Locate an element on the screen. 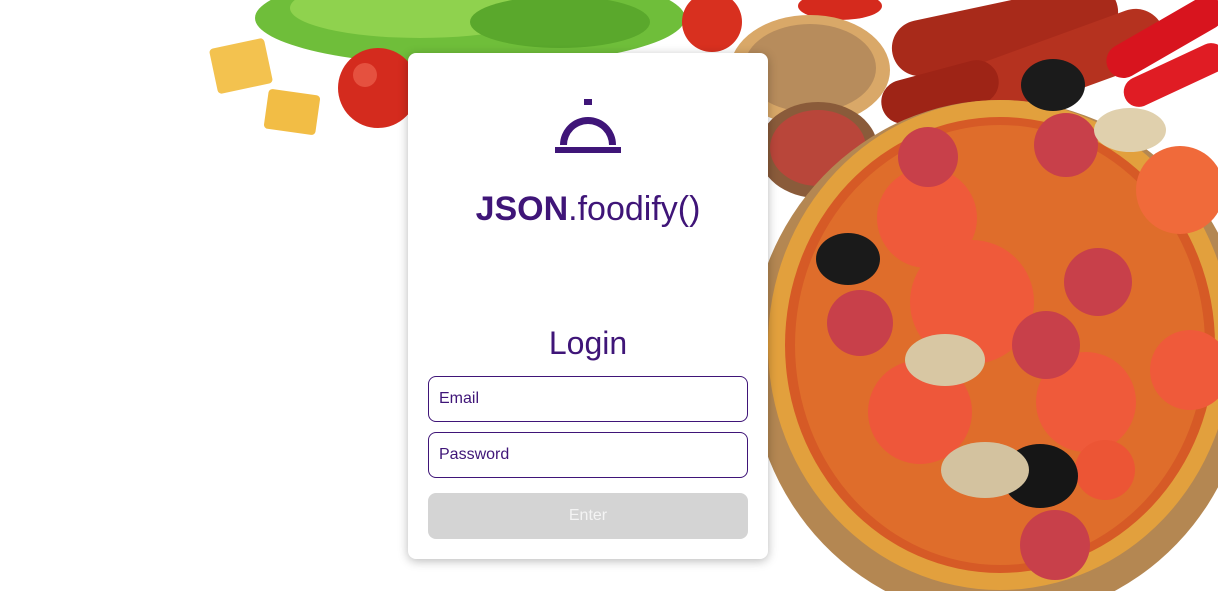 This screenshot has height=591, width=1218. app-brand-title: JSON.foodify() is located at coordinates (588, 209).